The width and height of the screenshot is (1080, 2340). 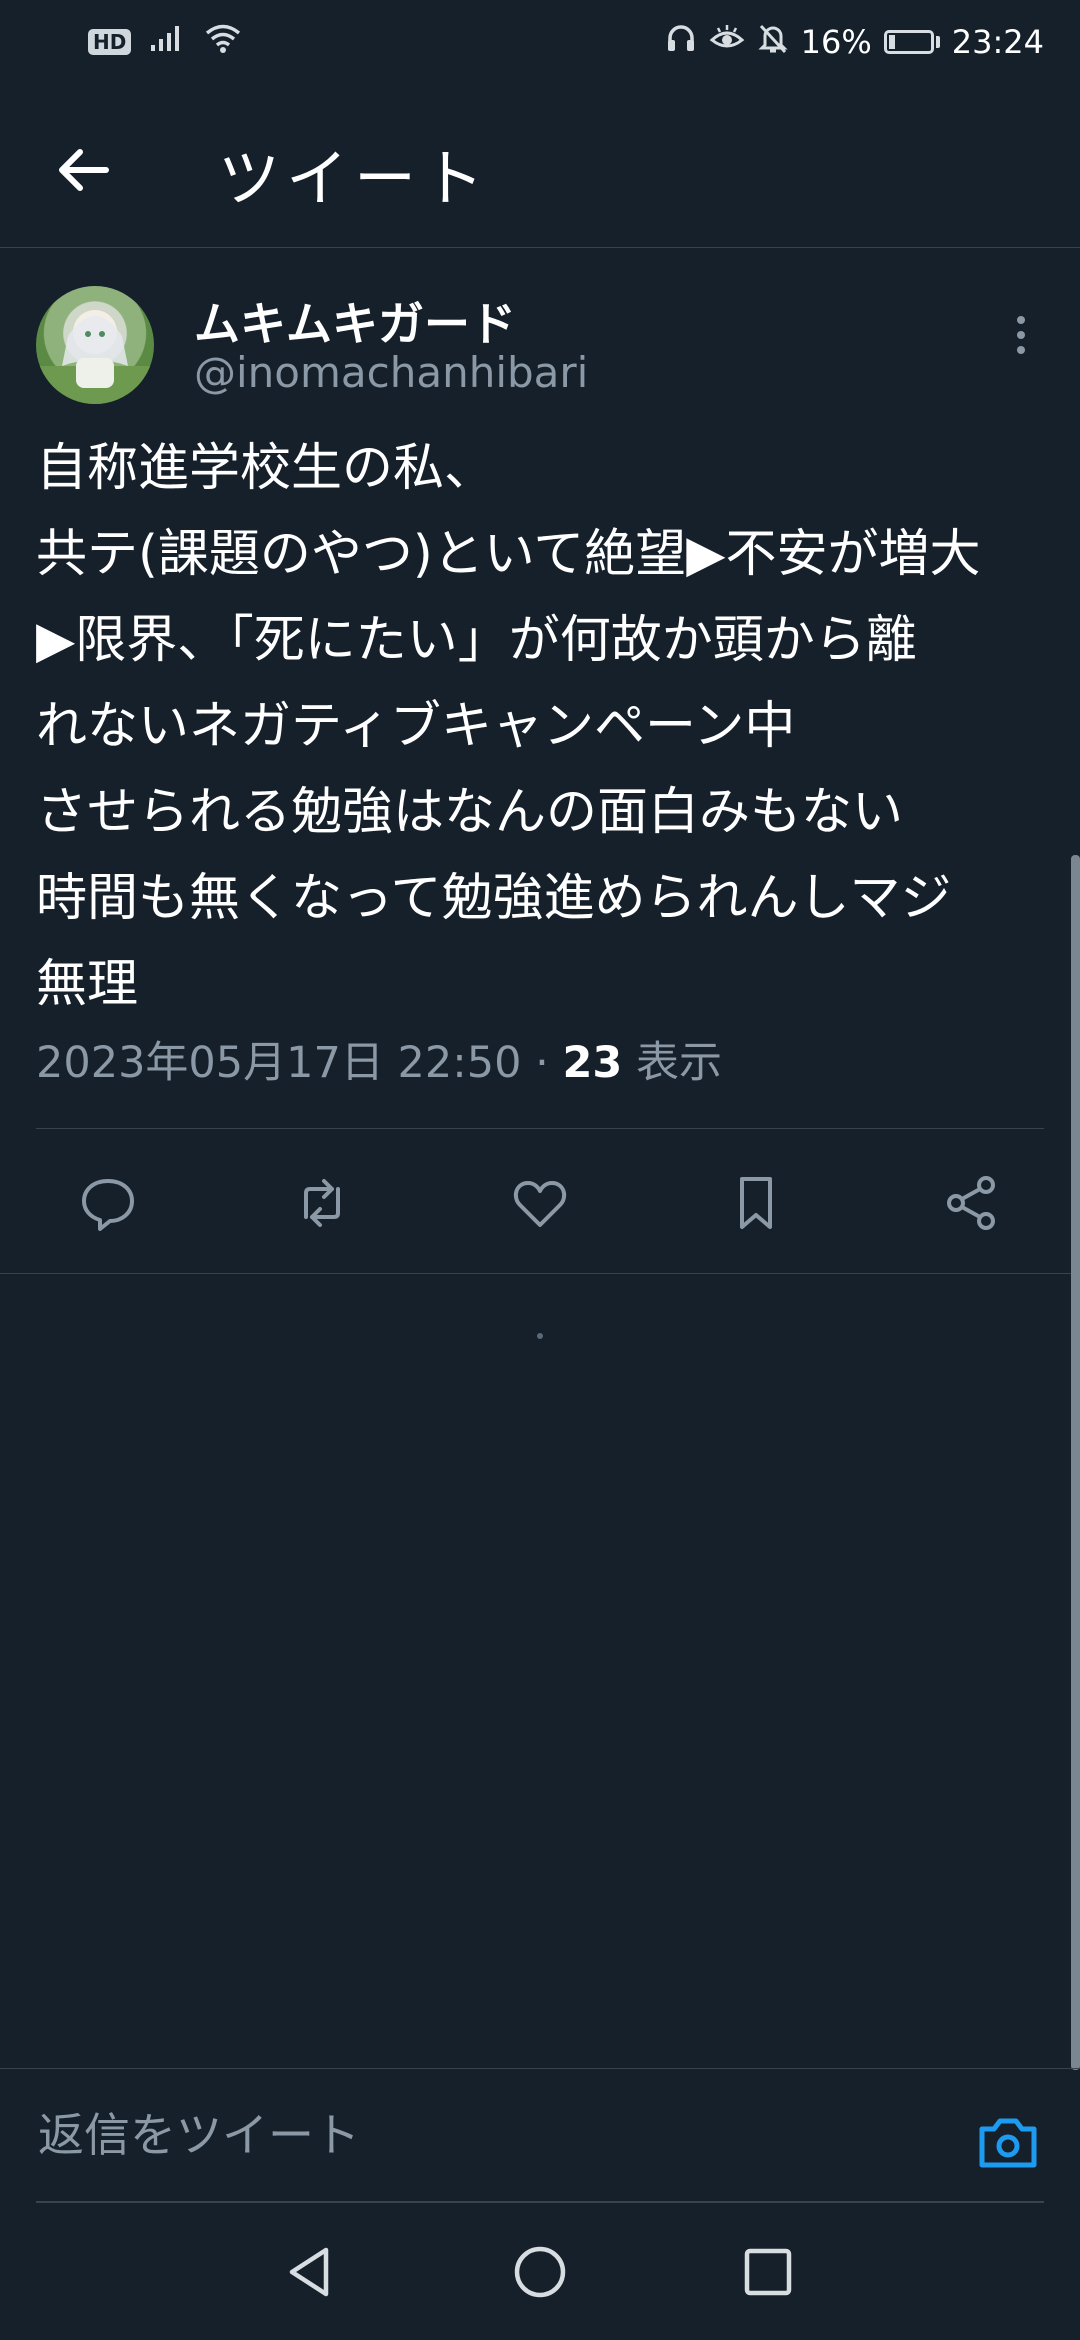 I want to click on back-button, so click(x=84, y=170).